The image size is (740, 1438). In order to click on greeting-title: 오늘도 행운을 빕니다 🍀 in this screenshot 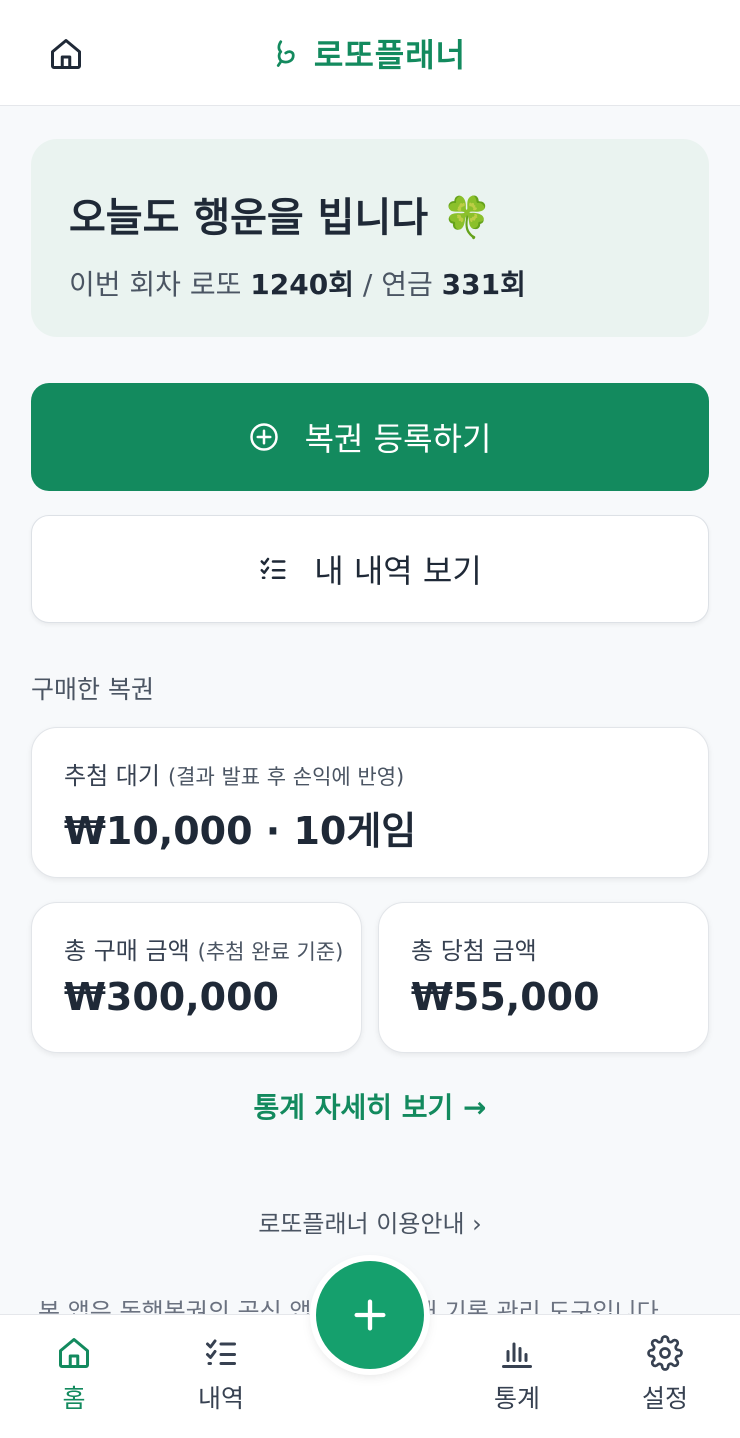, I will do `click(280, 218)`.